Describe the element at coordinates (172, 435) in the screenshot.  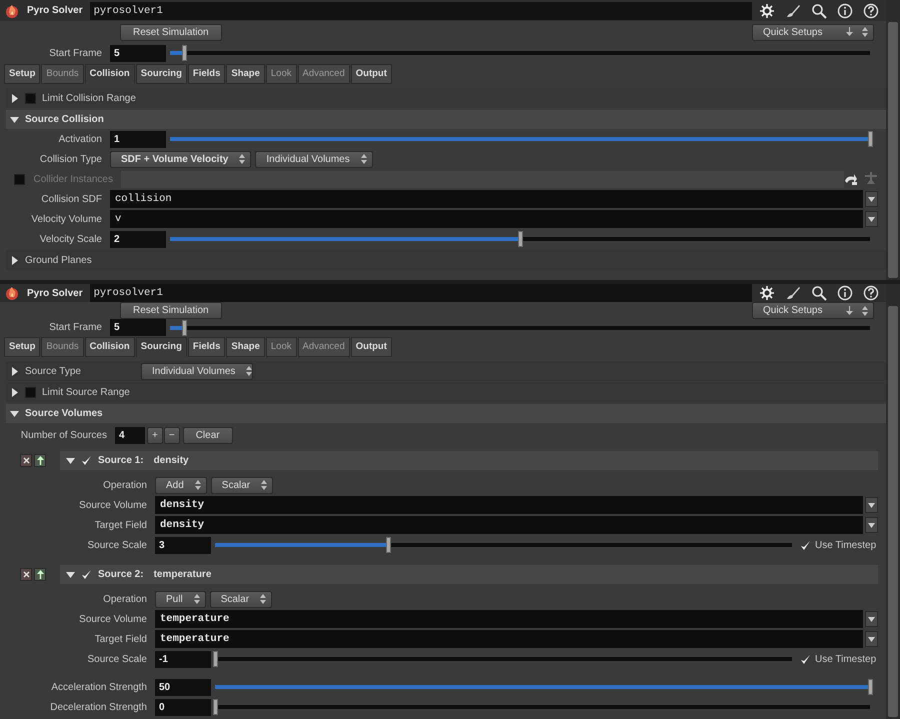
I see `remove-button: −` at that location.